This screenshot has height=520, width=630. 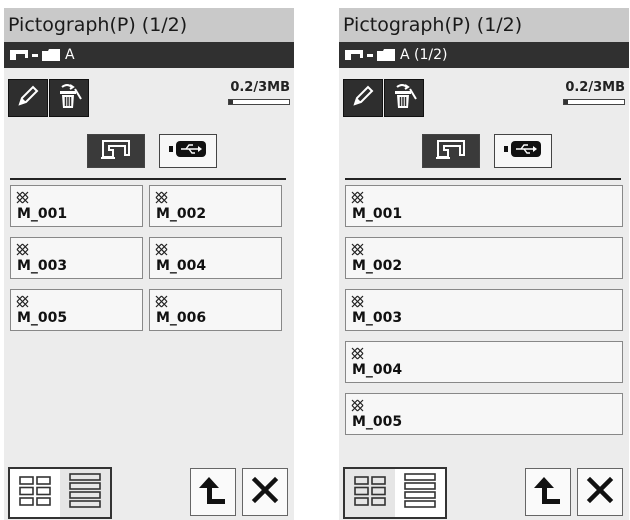 What do you see at coordinates (70, 55) in the screenshot?
I see `folder-path-label: A` at bounding box center [70, 55].